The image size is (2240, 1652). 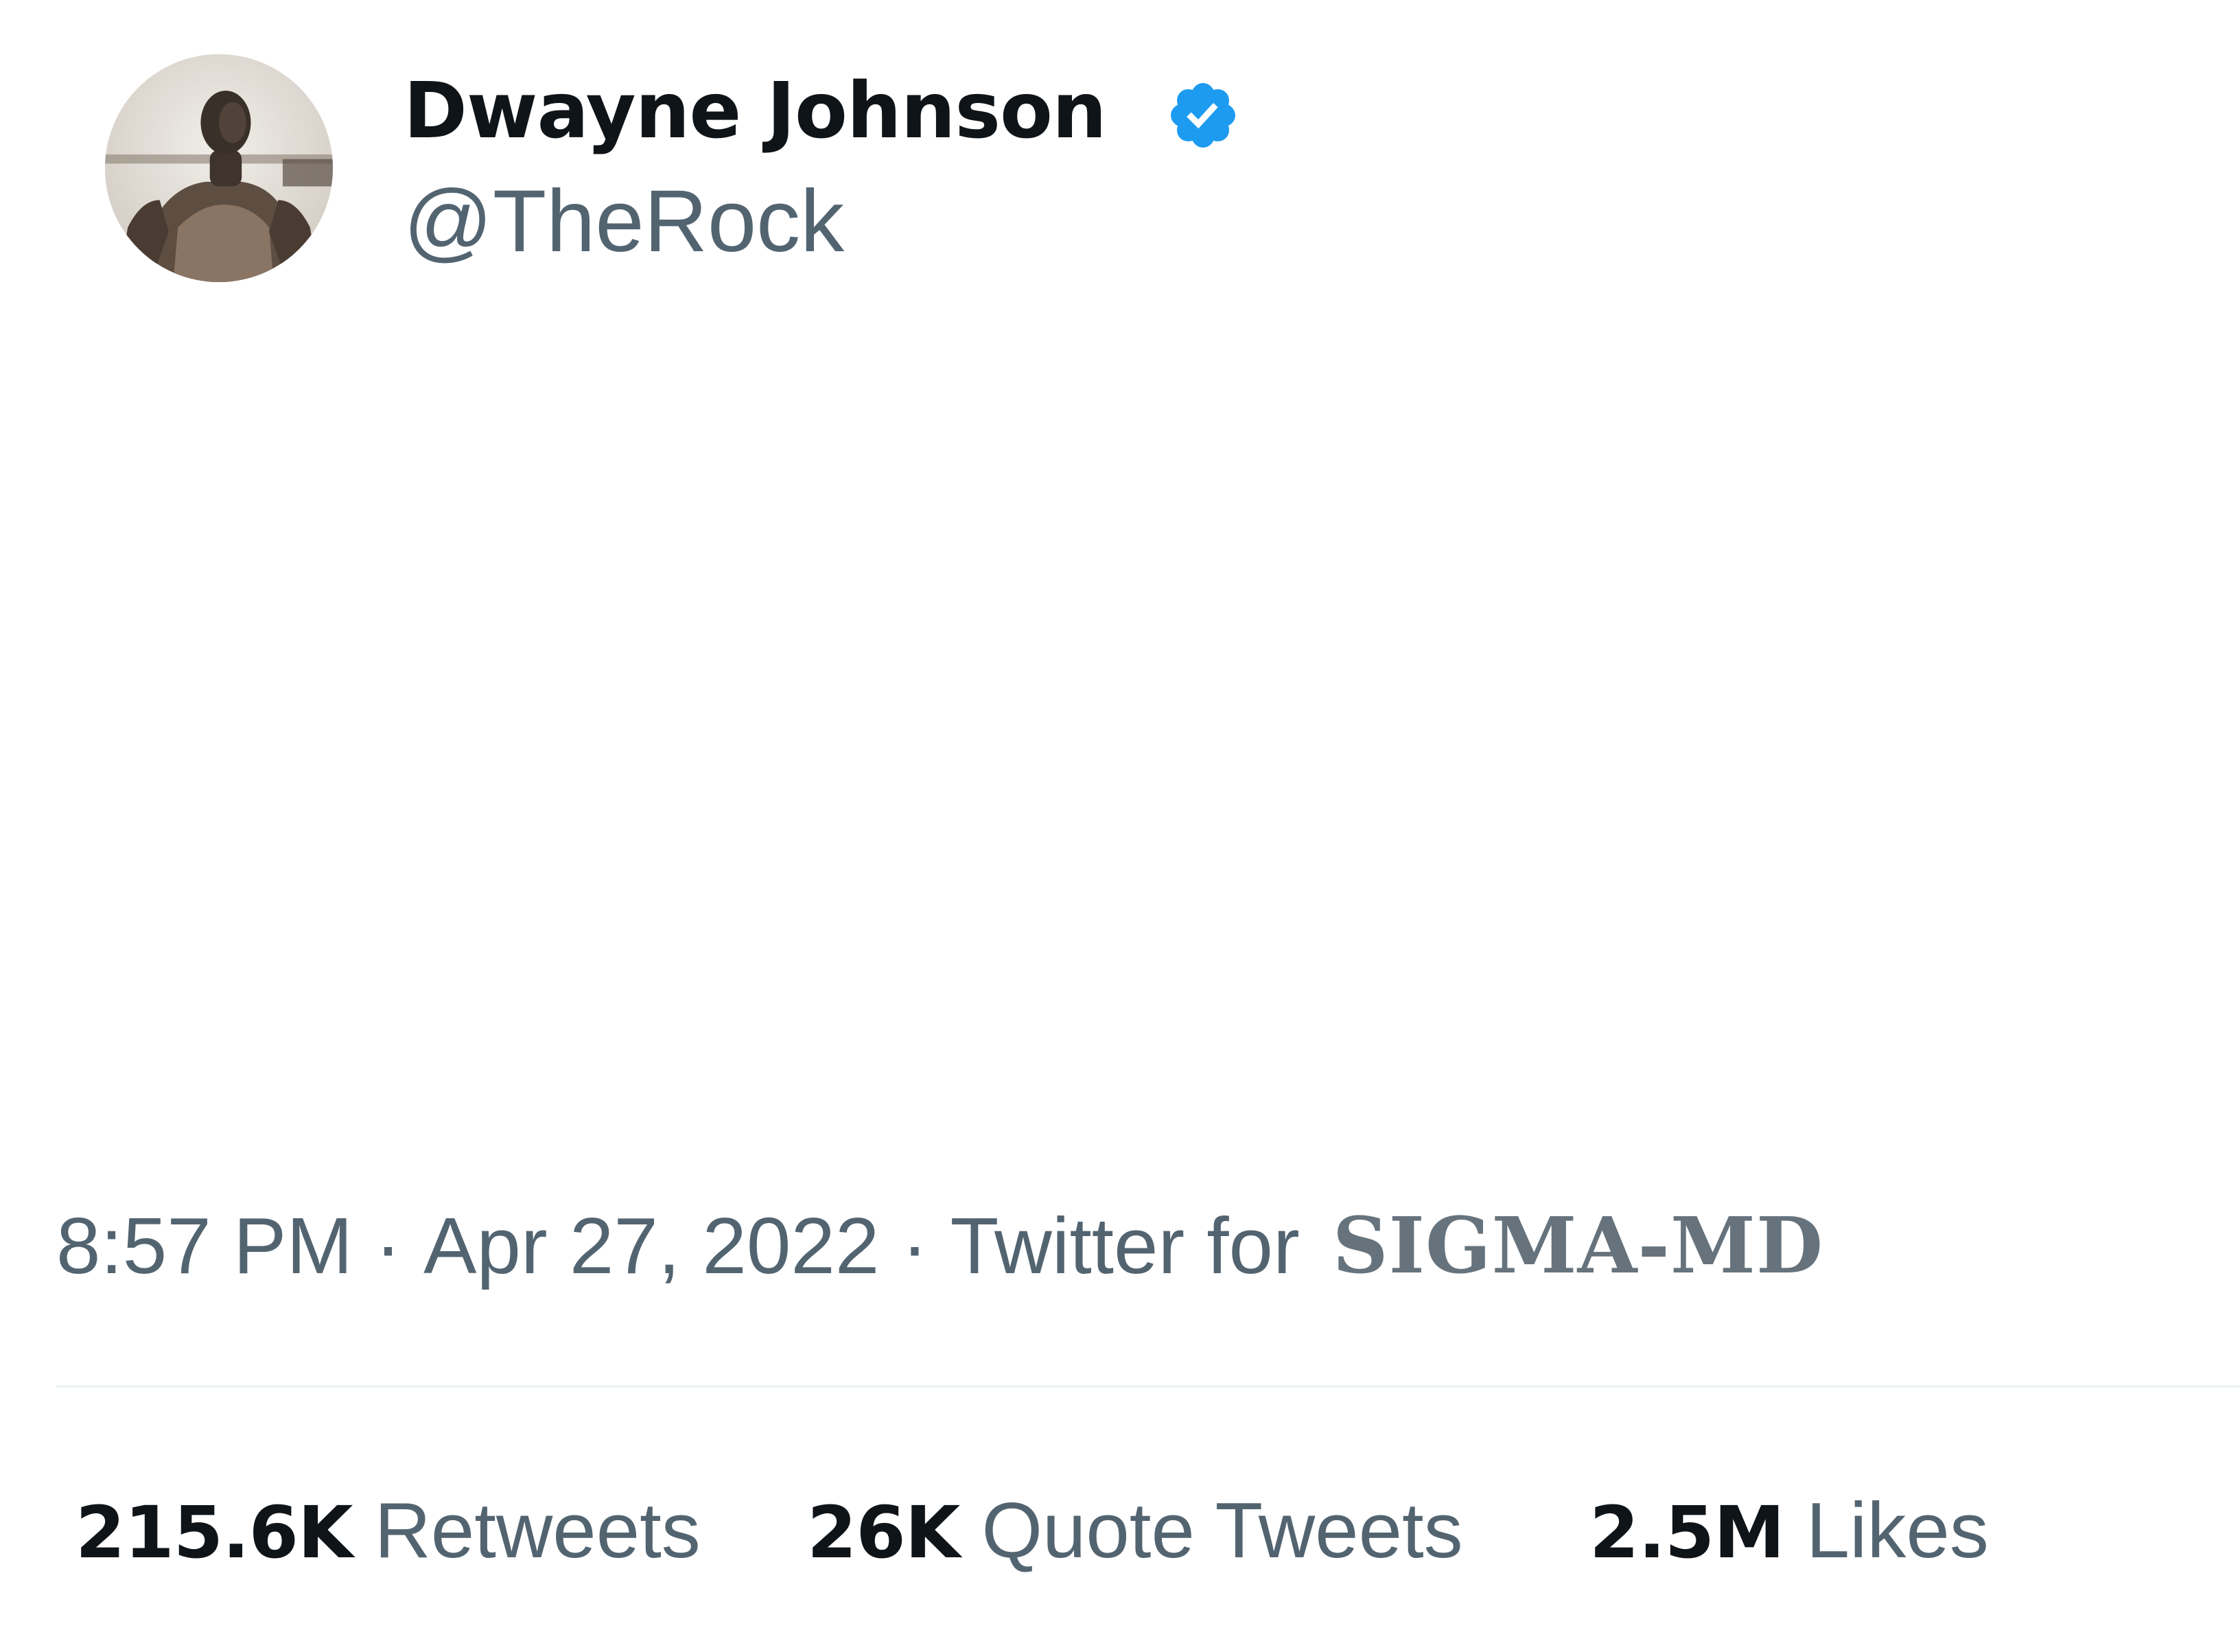 What do you see at coordinates (883, 1532) in the screenshot?
I see `quote-tweets-count: 26K` at bounding box center [883, 1532].